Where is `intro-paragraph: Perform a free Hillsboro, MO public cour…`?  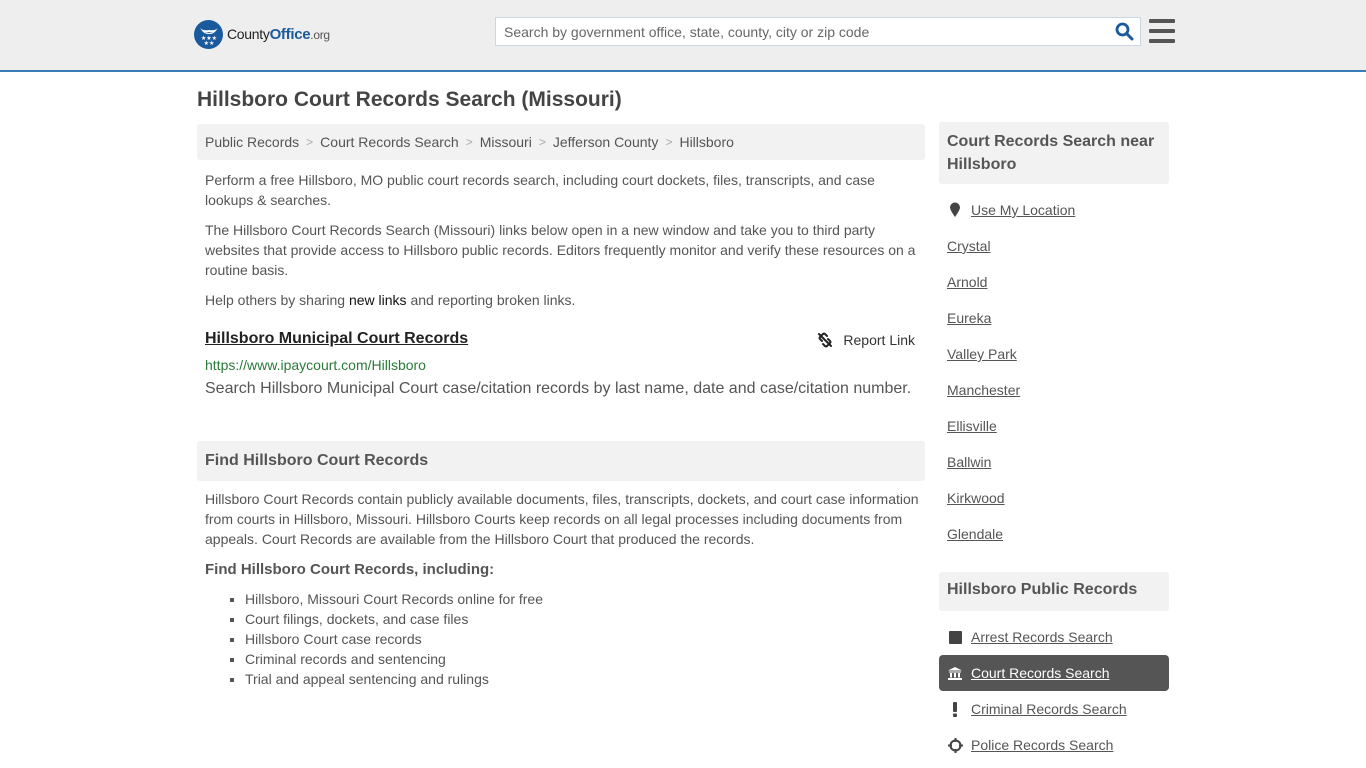 intro-paragraph: Perform a free Hillsboro, MO public cour… is located at coordinates (540, 190).